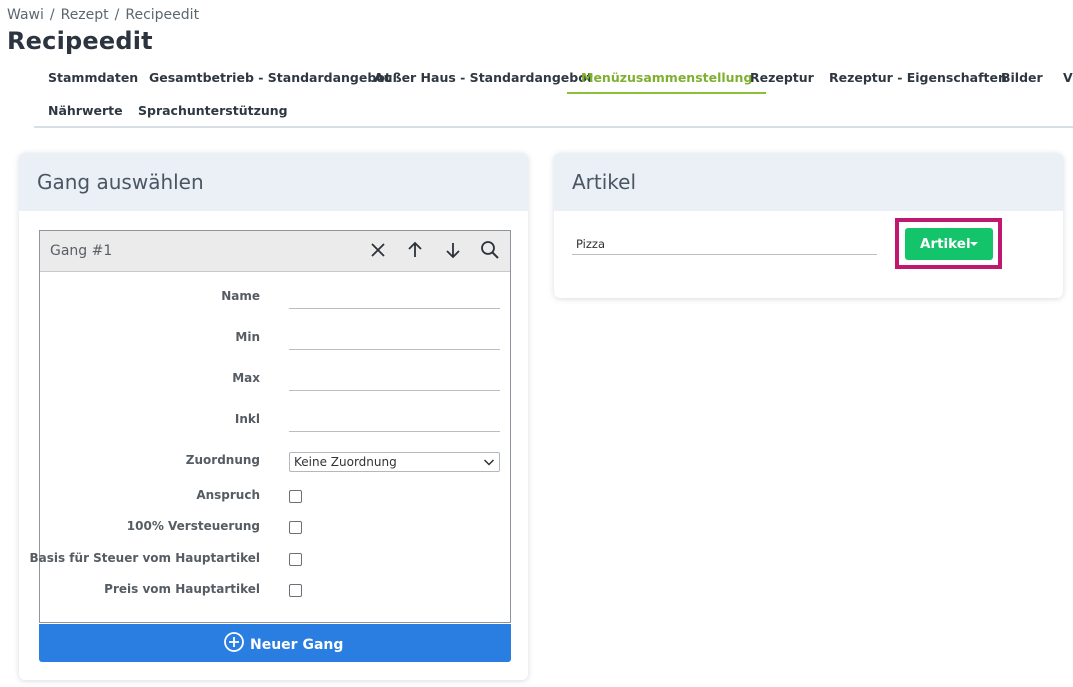 This screenshot has width=1073, height=687. Describe the element at coordinates (182, 589) in the screenshot. I see `preis-label: Preis vom Hauptartikel` at that location.